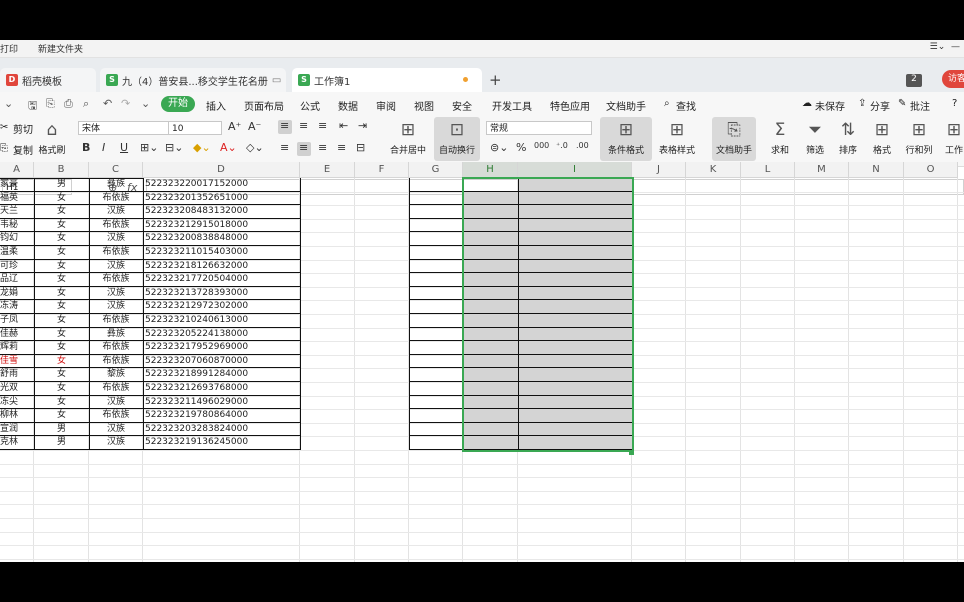 Image resolution: width=964 pixels, height=602 pixels. What do you see at coordinates (807, 103) in the screenshot?
I see `cloud-icon: ☁` at bounding box center [807, 103].